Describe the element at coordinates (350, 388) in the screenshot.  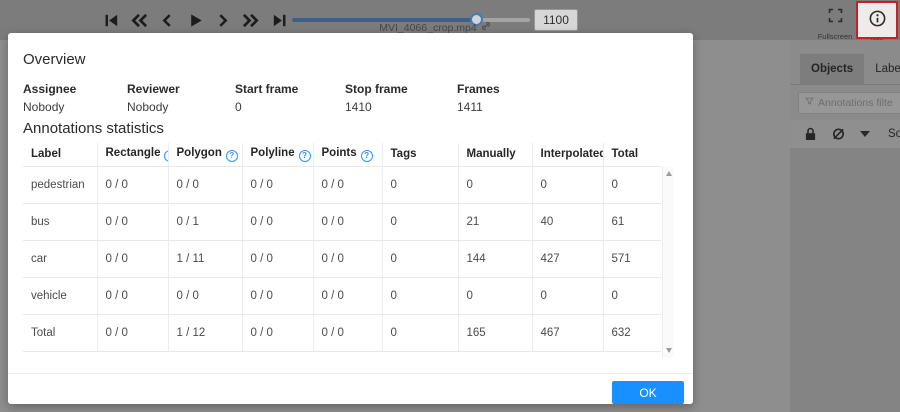
I see `modal-footer: OK` at that location.